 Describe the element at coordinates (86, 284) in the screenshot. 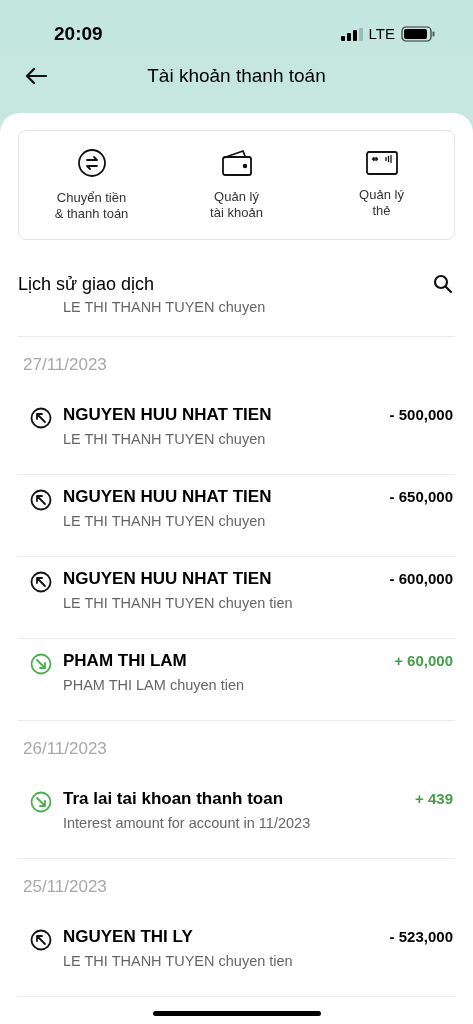

I see `history-title: Lịch sử giao dịch` at that location.